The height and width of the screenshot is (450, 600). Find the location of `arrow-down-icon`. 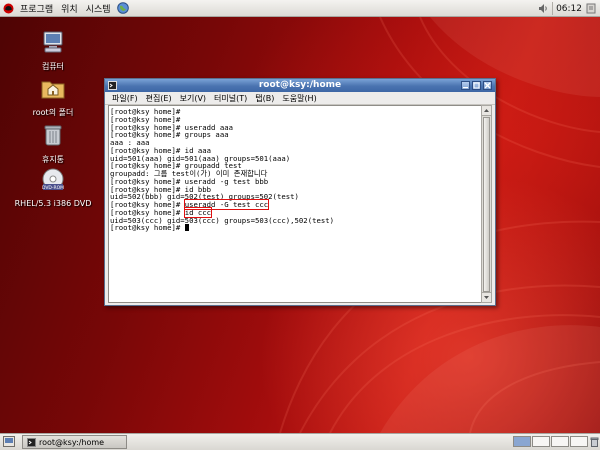

arrow-down-icon is located at coordinates (486, 297).